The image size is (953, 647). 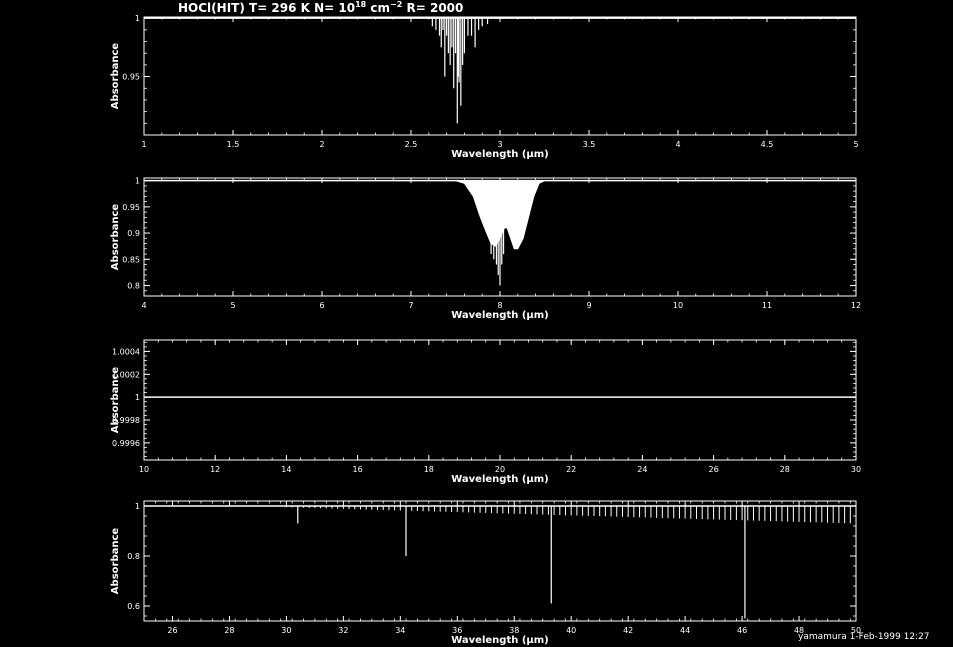 What do you see at coordinates (411, 144) in the screenshot?
I see `x-tick-label: 2.5` at bounding box center [411, 144].